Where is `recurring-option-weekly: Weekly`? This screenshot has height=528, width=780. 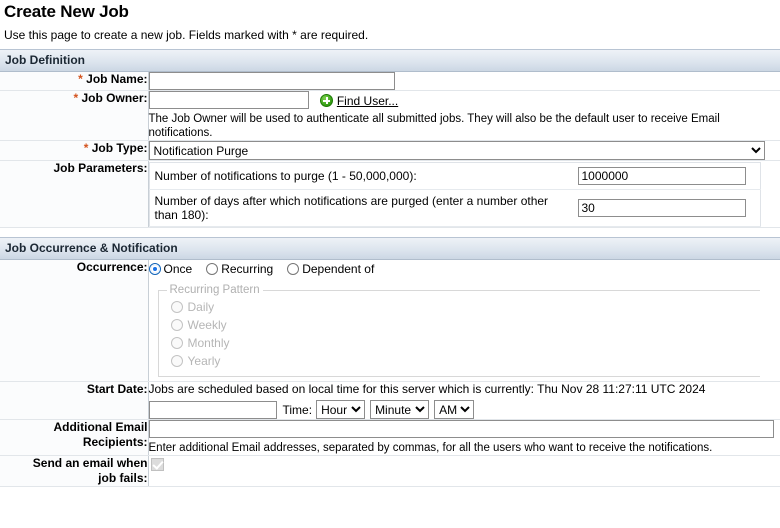
recurring-option-weekly: Weekly is located at coordinates (462, 325).